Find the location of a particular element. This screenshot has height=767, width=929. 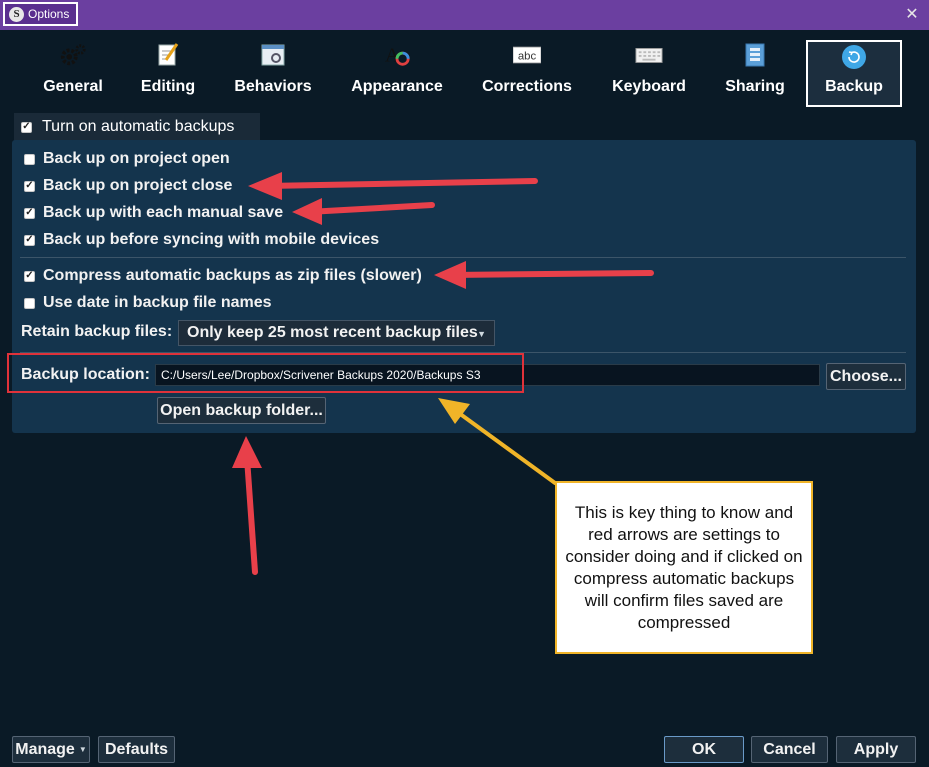

backup-on-open-checkbox: Back up on project open is located at coordinates (127, 159).